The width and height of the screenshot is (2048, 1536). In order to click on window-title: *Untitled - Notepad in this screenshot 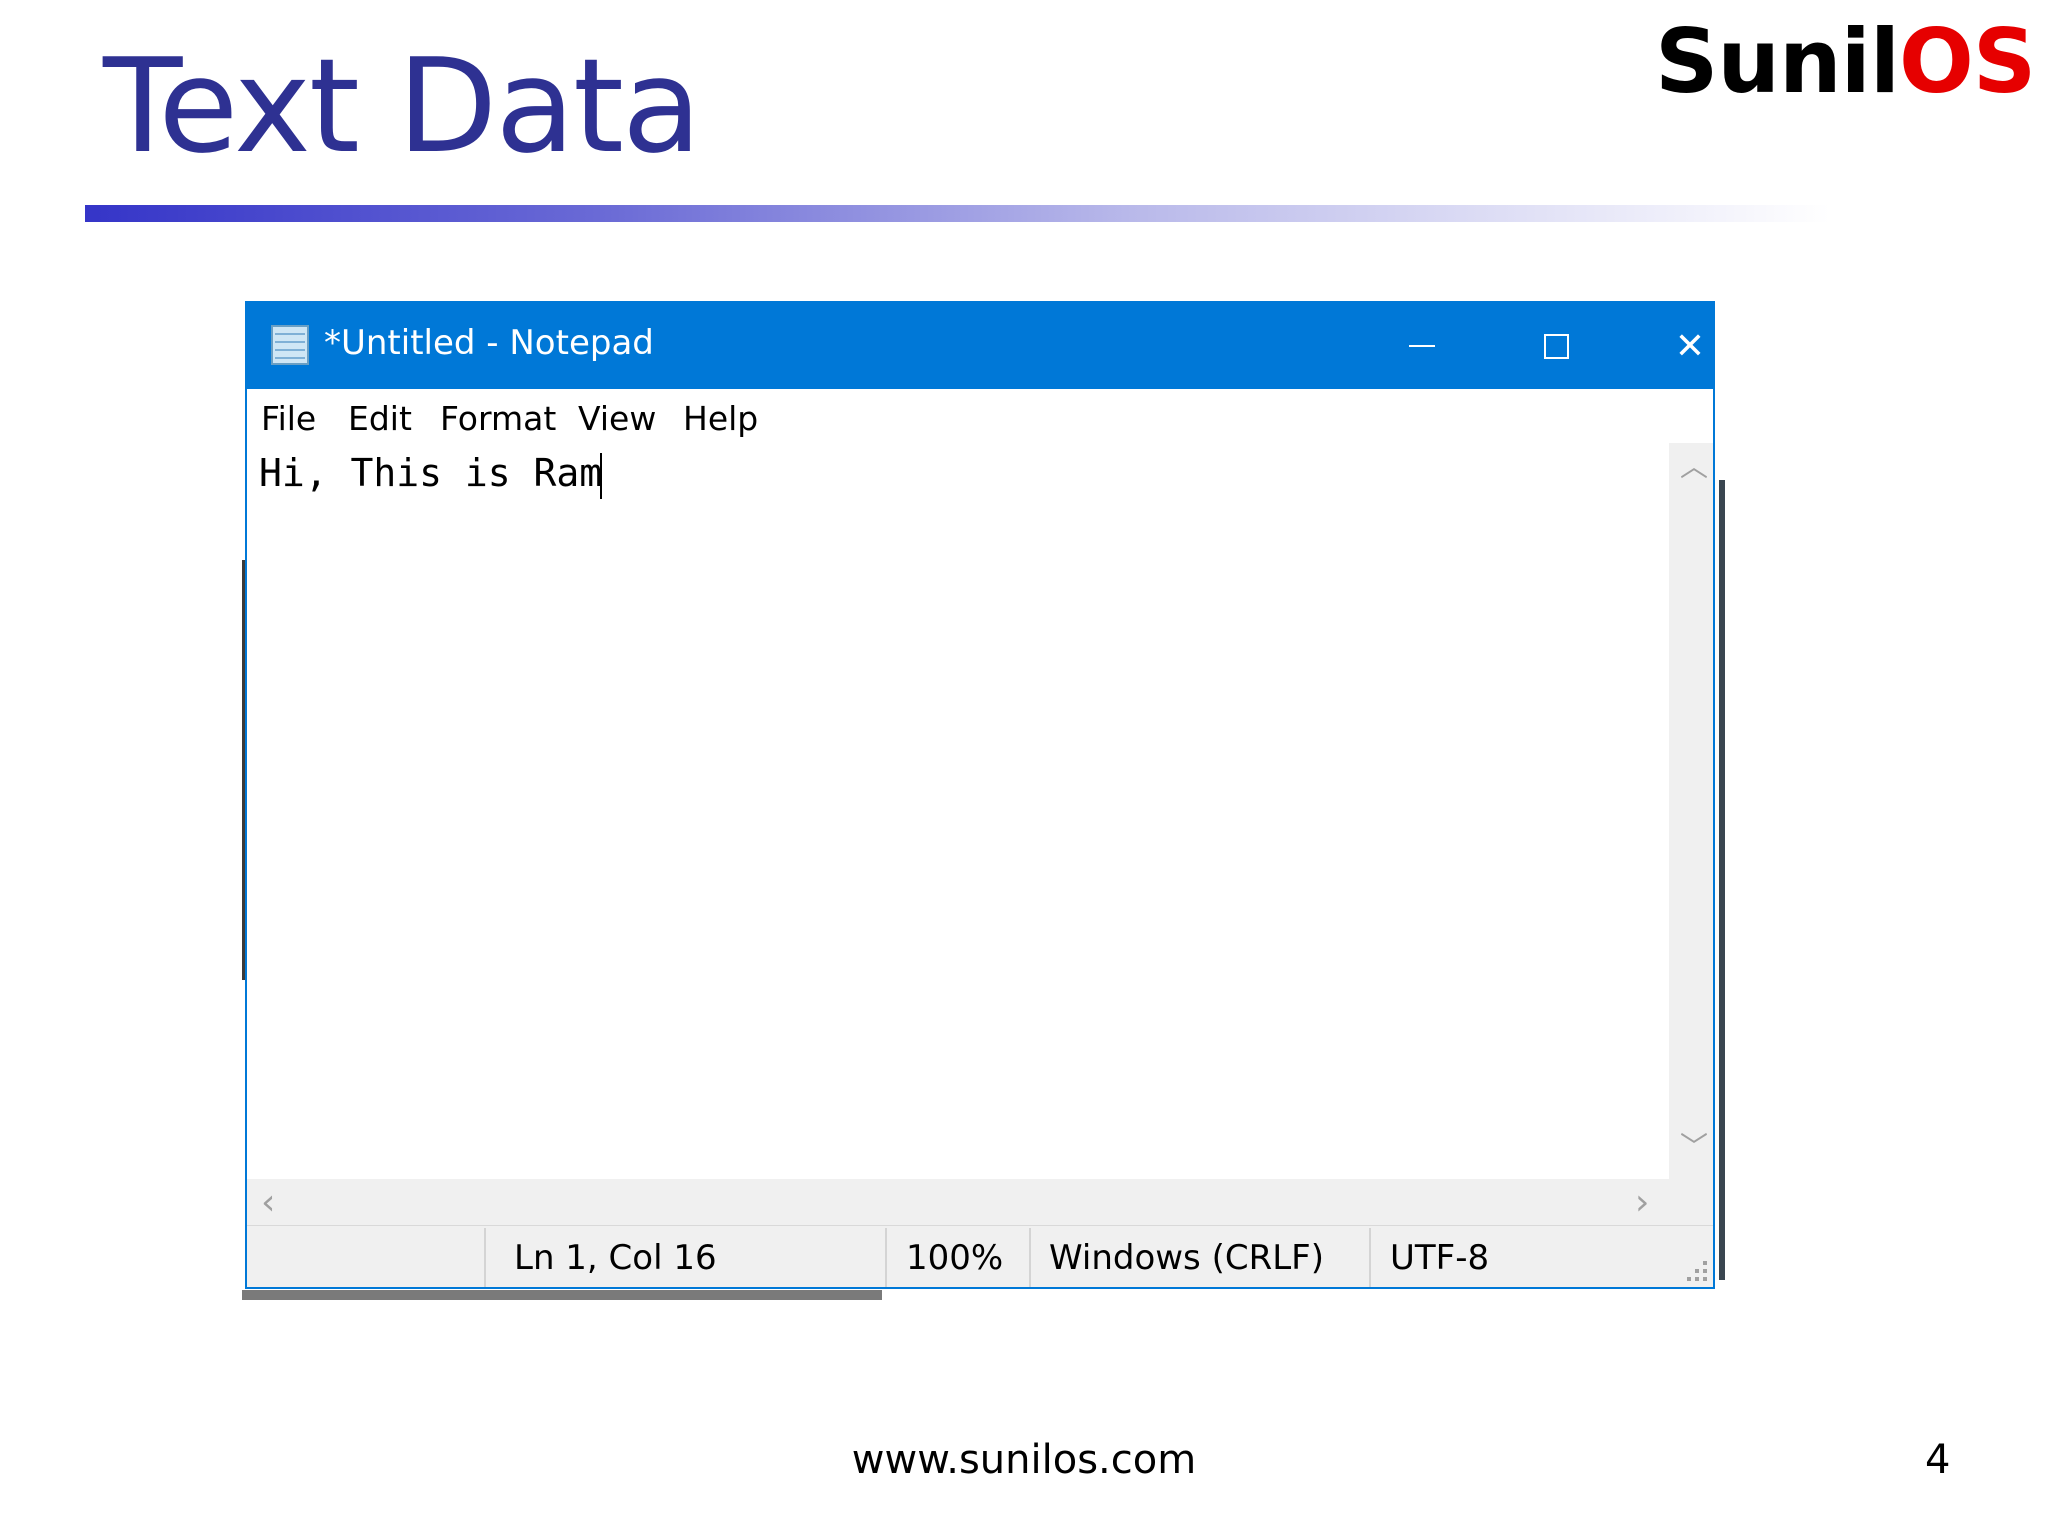, I will do `click(489, 343)`.